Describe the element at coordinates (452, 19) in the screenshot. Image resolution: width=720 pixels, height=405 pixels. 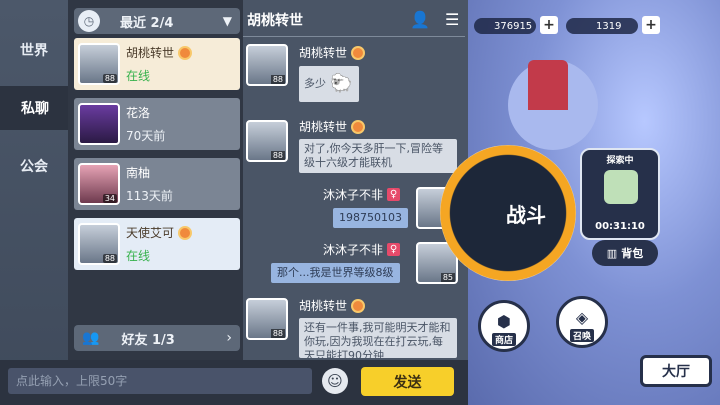
I see `menu-icon: ☰` at that location.